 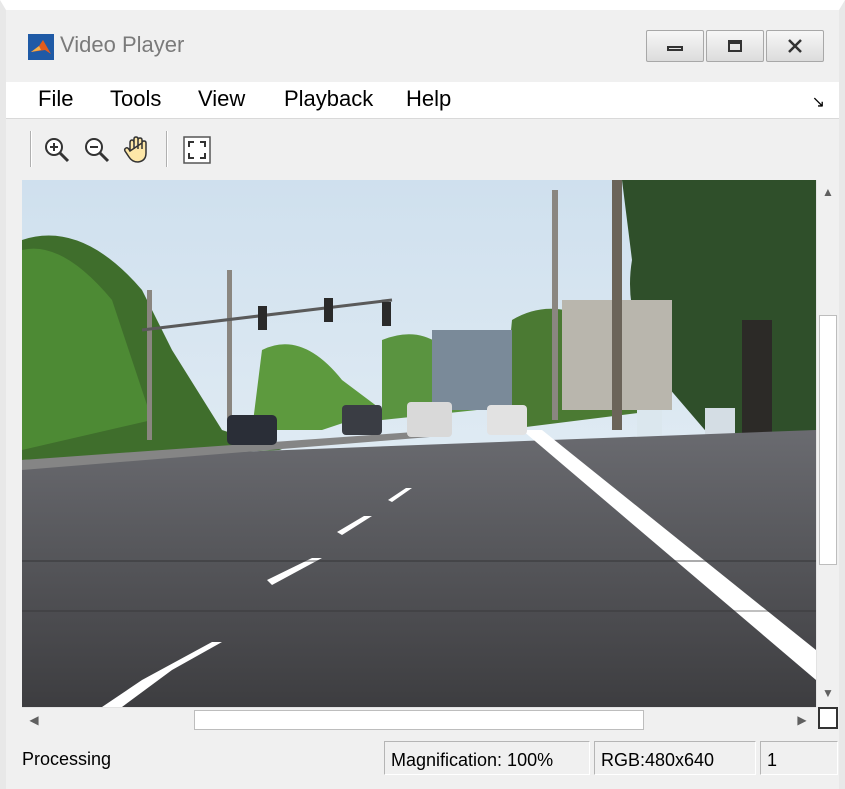 I want to click on close-icon, so click(x=795, y=46).